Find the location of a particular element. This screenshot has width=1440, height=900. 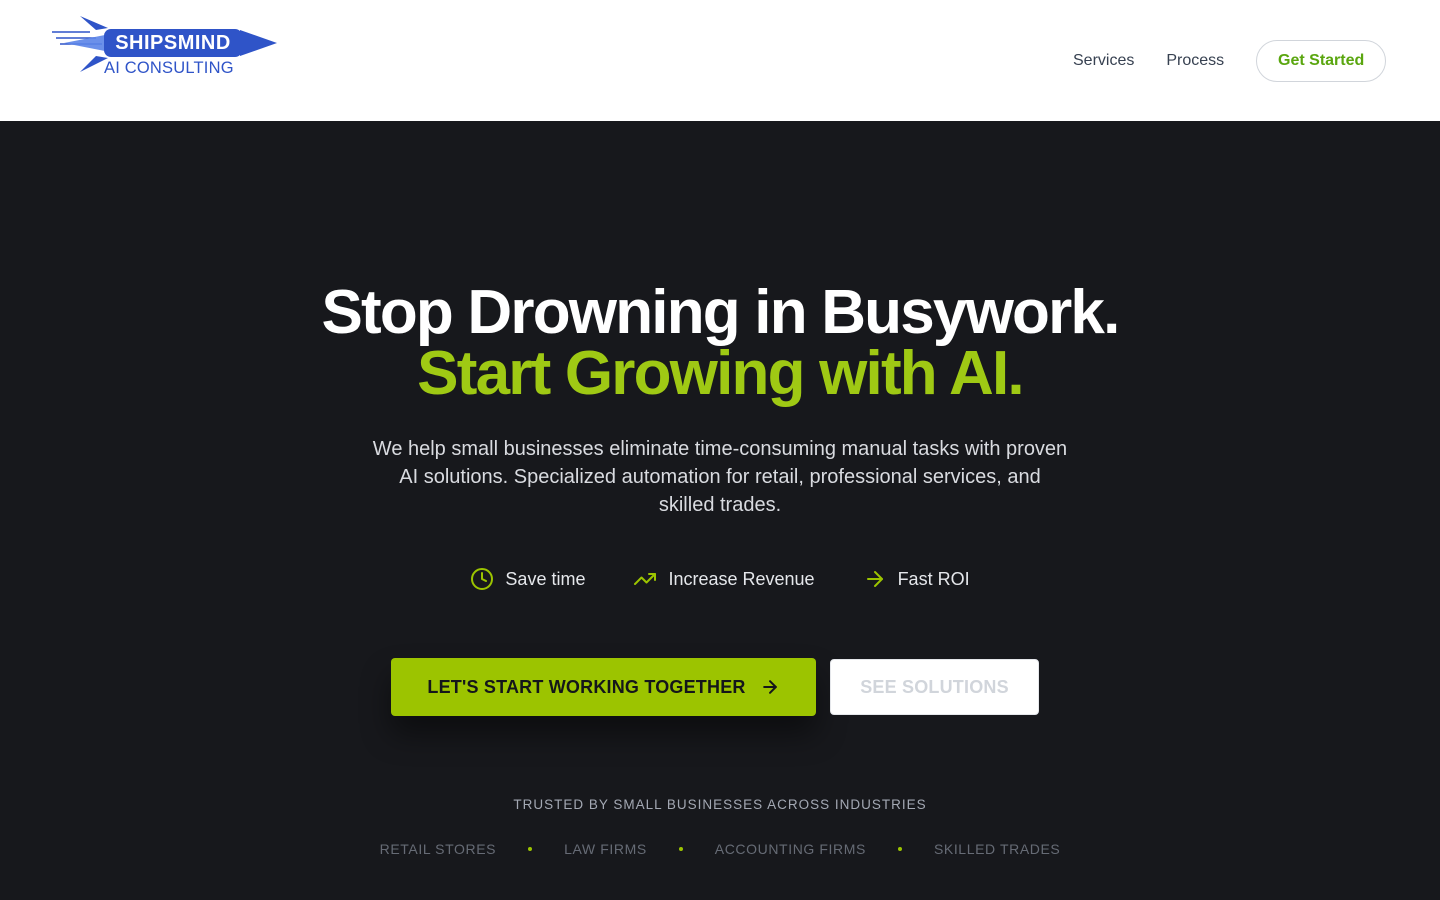

industry-item: LAW FIRMS is located at coordinates (605, 849).